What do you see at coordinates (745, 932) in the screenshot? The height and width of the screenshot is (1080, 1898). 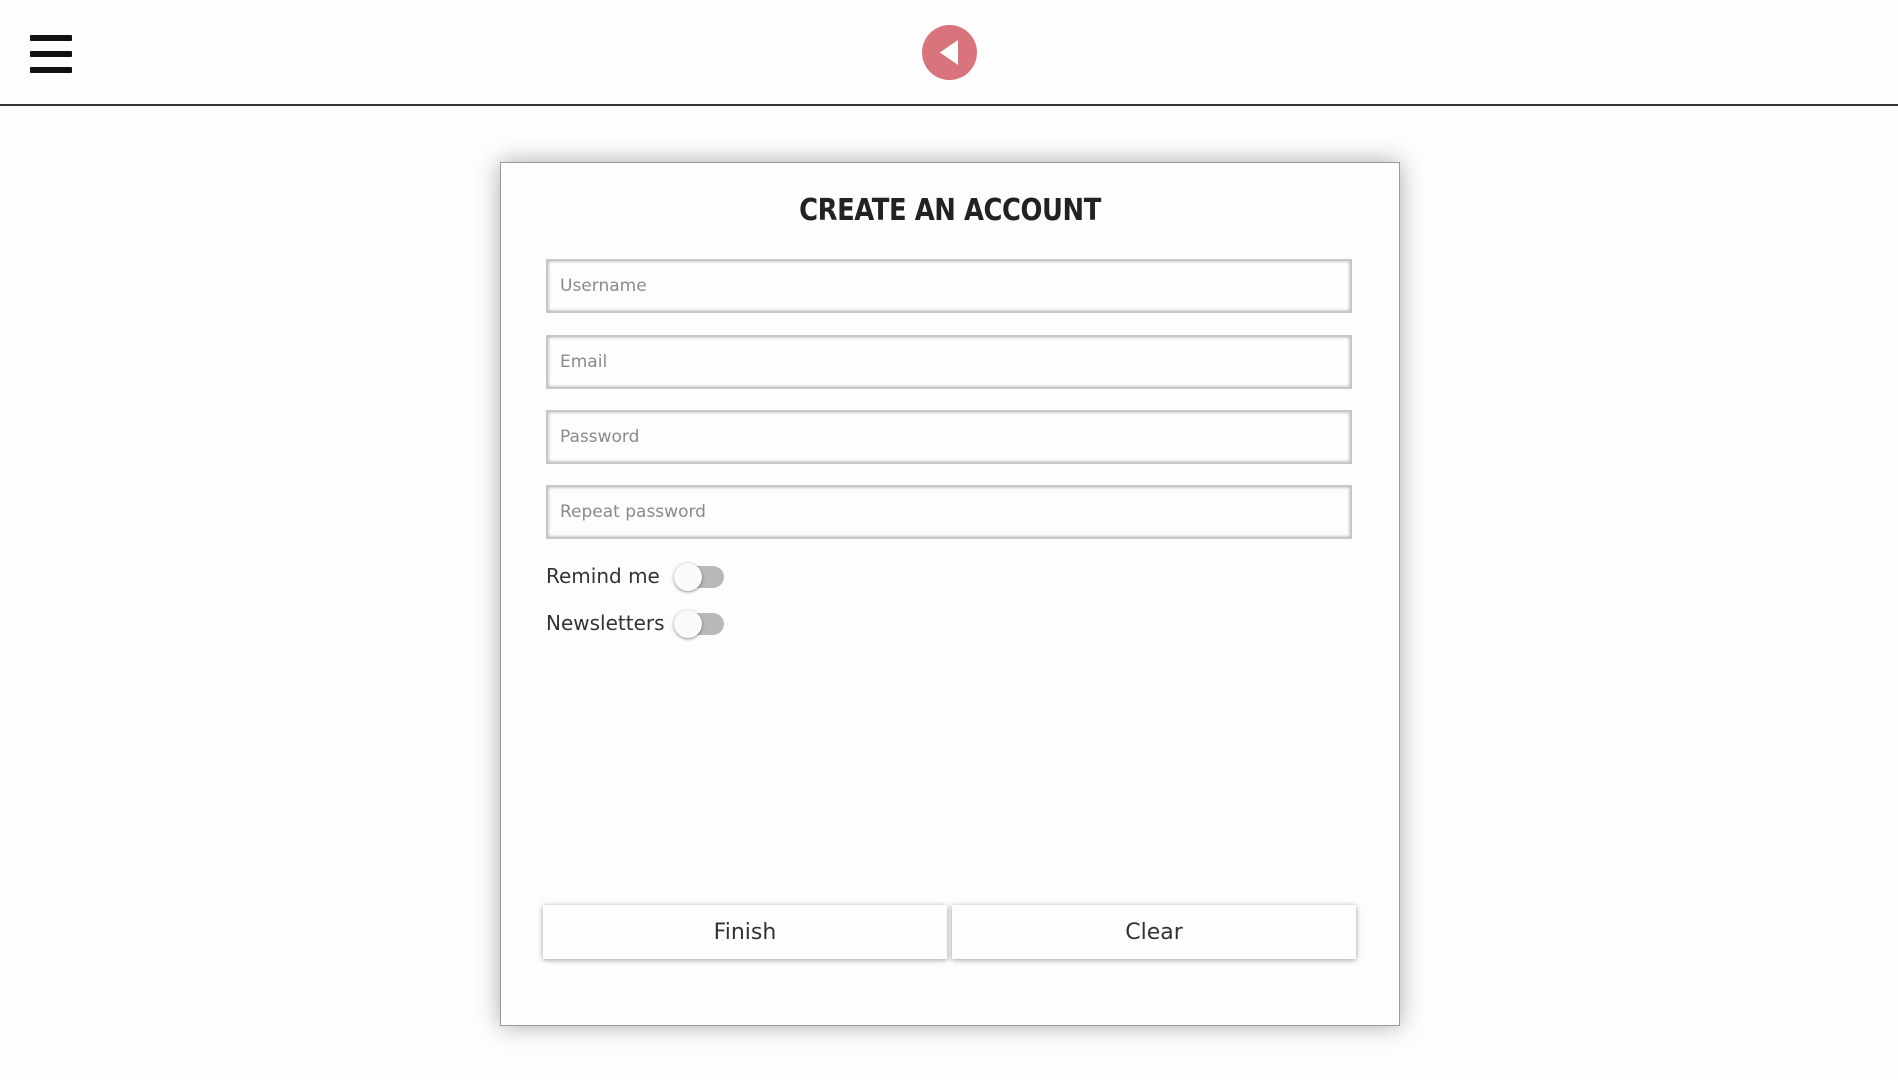 I see `finish-button: Finish` at bounding box center [745, 932].